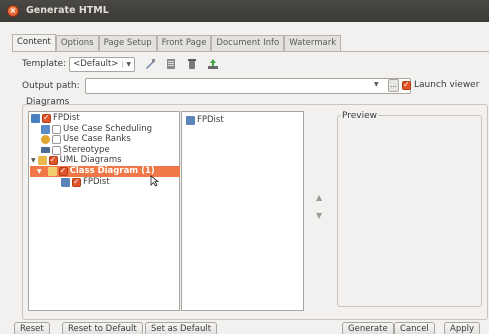 This screenshot has width=489, height=334. What do you see at coordinates (34, 43) in the screenshot?
I see `tab-content: Content` at bounding box center [34, 43].